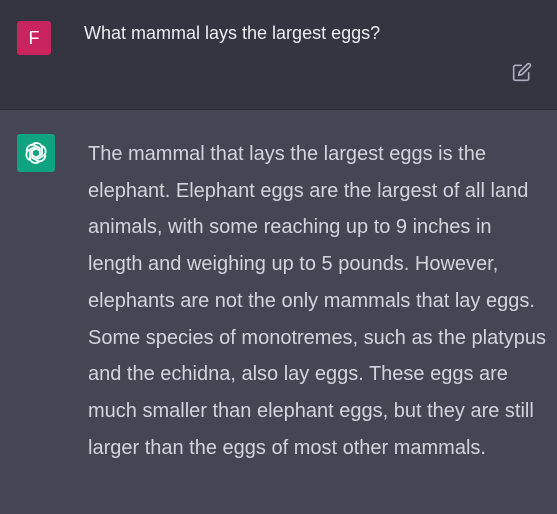 The height and width of the screenshot is (514, 557). What do you see at coordinates (522, 72) in the screenshot?
I see `edit-icon` at bounding box center [522, 72].